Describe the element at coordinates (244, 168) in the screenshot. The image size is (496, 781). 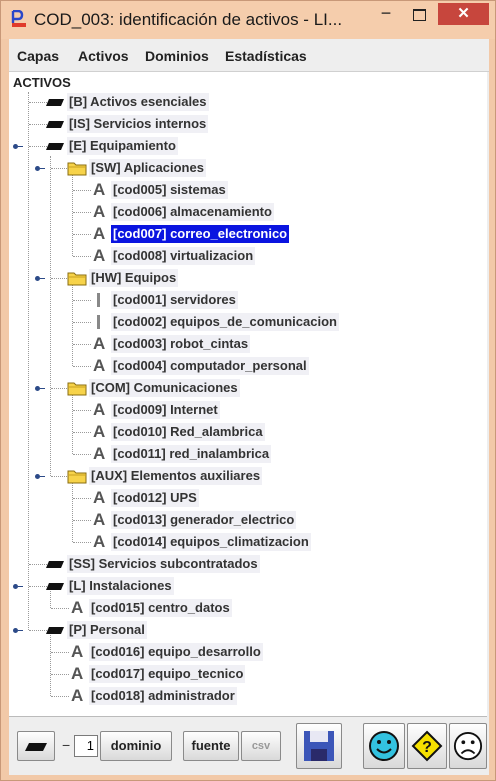
I see `tree-node: [SW] Aplicaciones` at that location.